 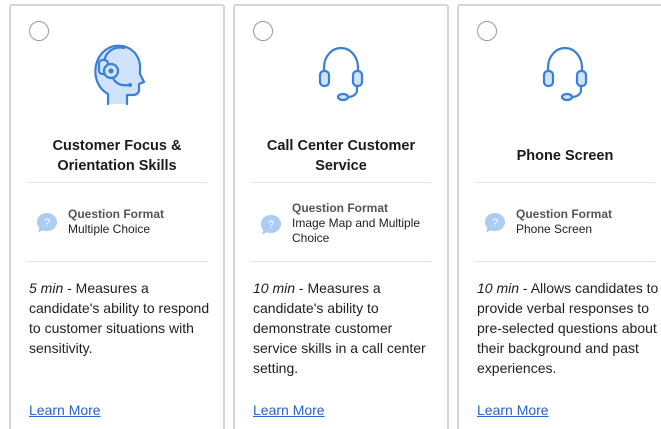 I want to click on question-format-value: Phone Screen, so click(x=554, y=229).